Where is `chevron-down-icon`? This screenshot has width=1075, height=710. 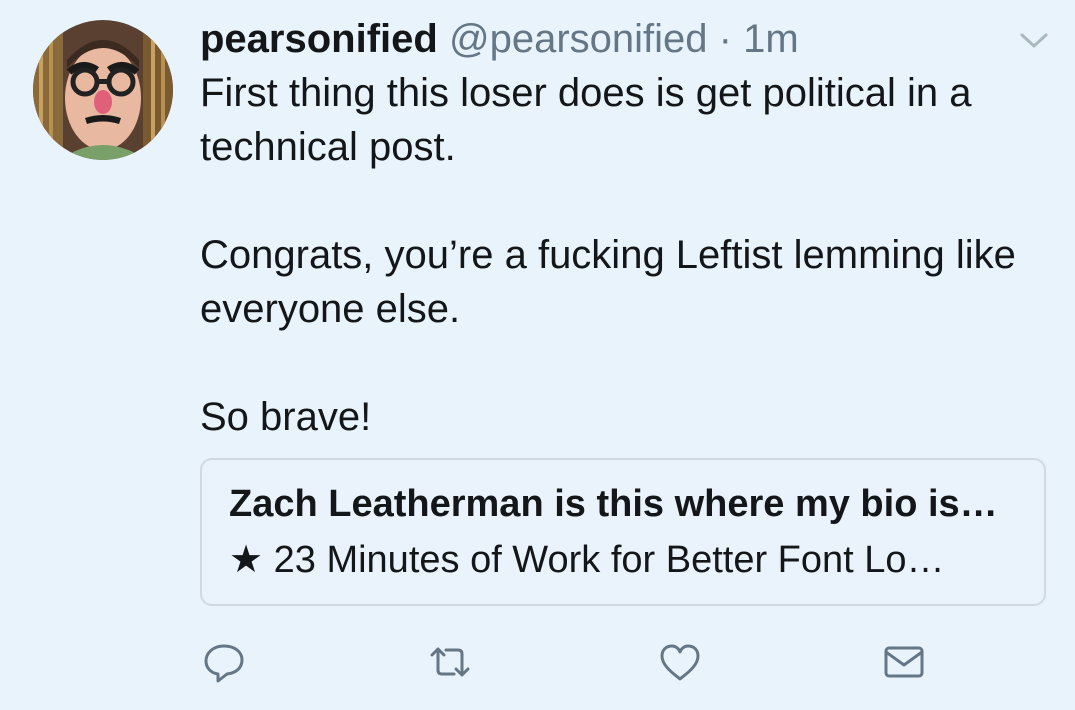
chevron-down-icon is located at coordinates (1034, 41).